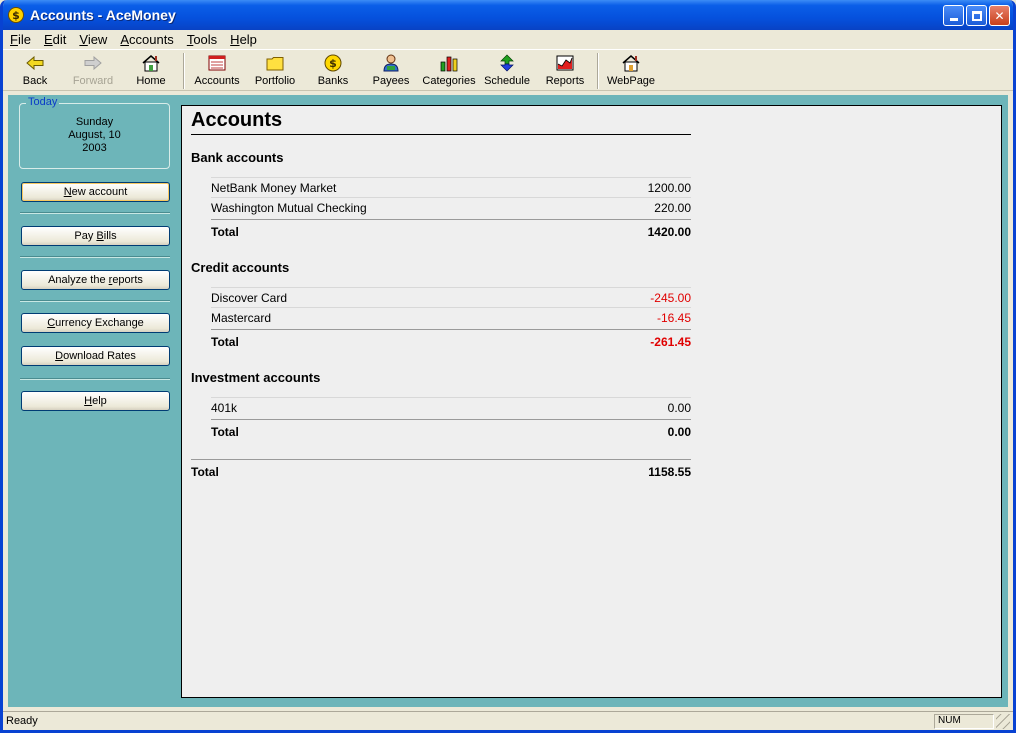 This screenshot has height=733, width=1016. Describe the element at coordinates (224, 407) in the screenshot. I see `account-name: 401k` at that location.